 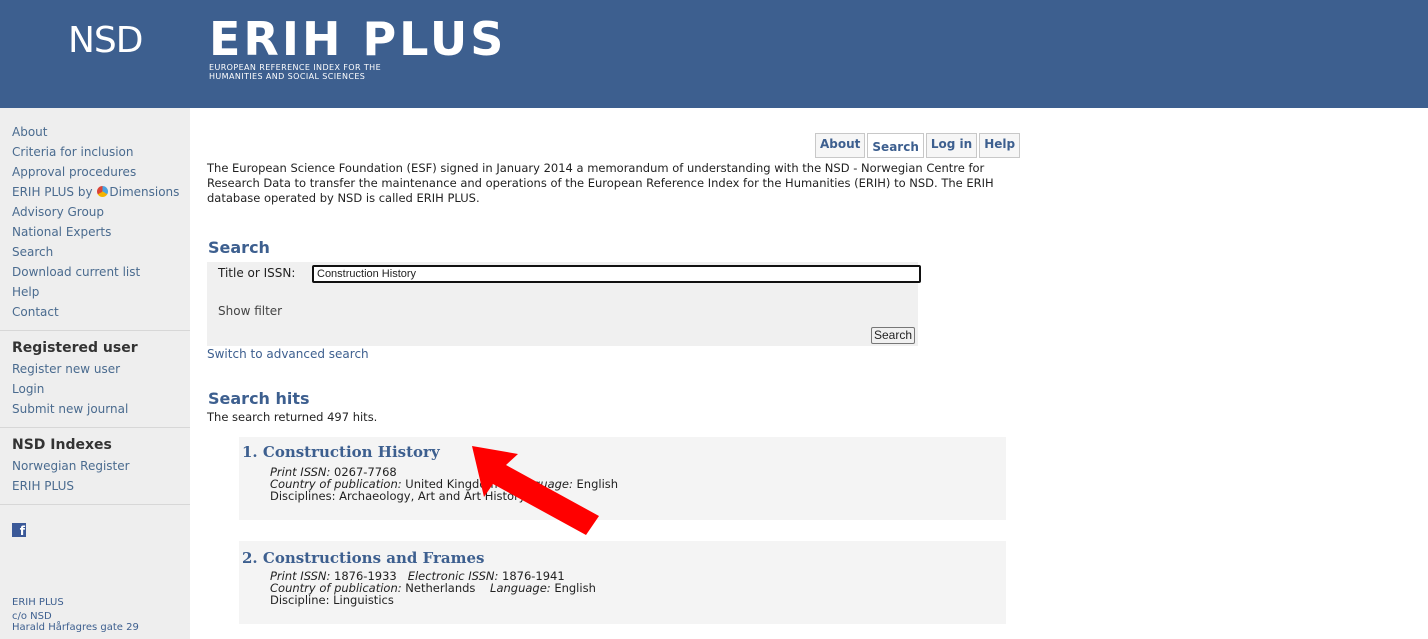 I want to click on tab-about: About, so click(x=840, y=145).